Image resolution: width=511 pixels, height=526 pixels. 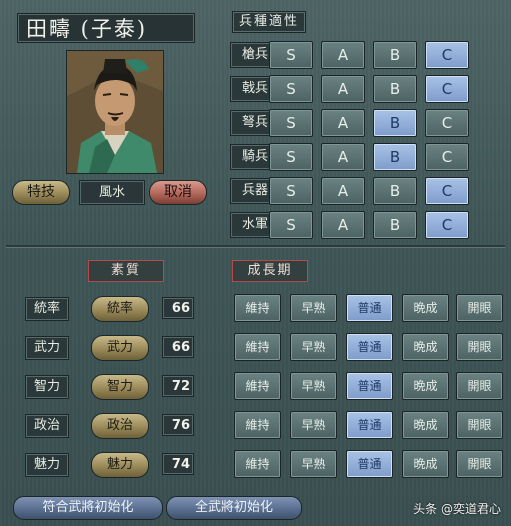 What do you see at coordinates (178, 192) in the screenshot?
I see `cancel-specialty-button: 取消` at bounding box center [178, 192].